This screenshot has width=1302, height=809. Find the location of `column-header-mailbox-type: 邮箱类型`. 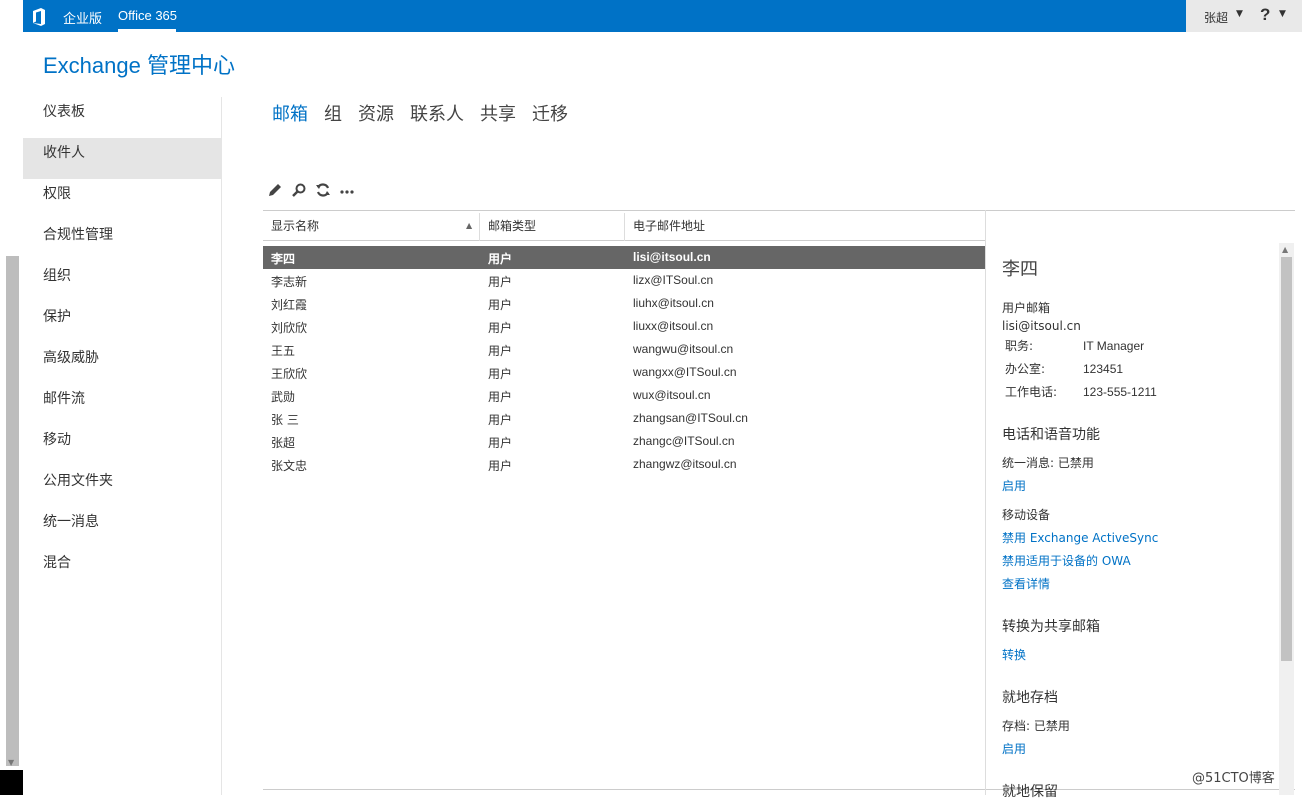

column-header-mailbox-type: 邮箱类型 is located at coordinates (552, 226).